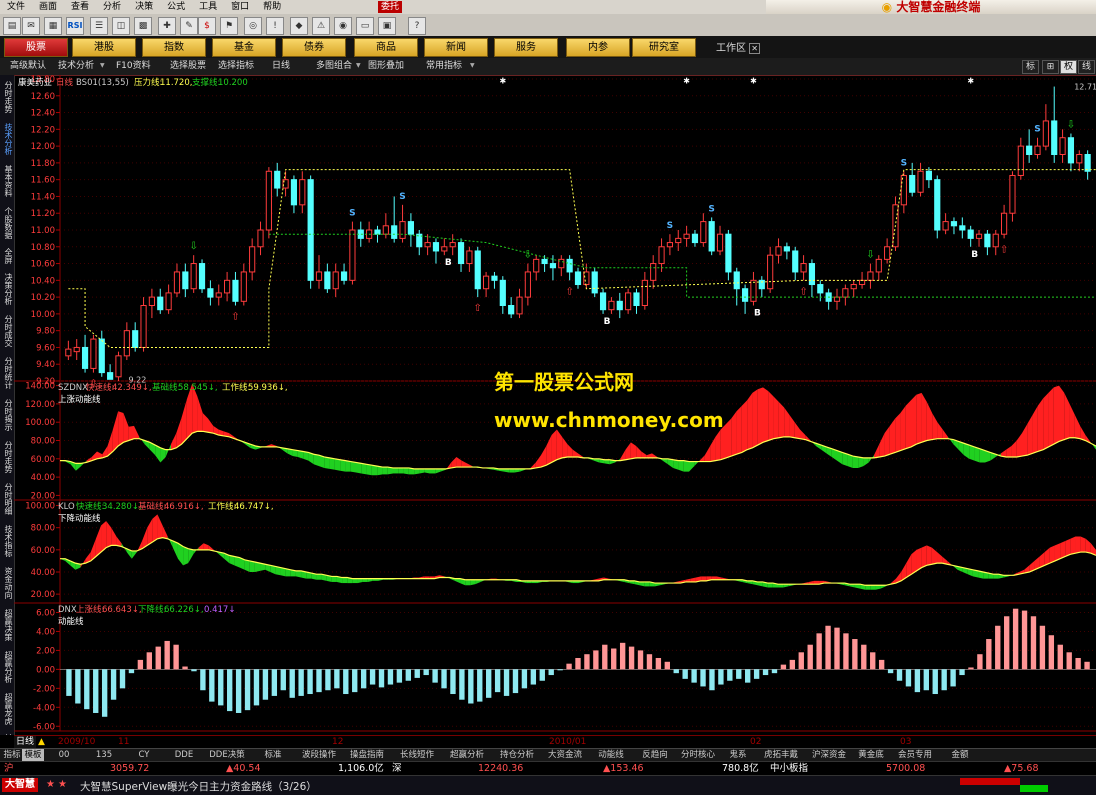  I want to click on time-axis: 日线 ▲ 2009/10 11 12 2010/01 02 03, so click(555, 742).